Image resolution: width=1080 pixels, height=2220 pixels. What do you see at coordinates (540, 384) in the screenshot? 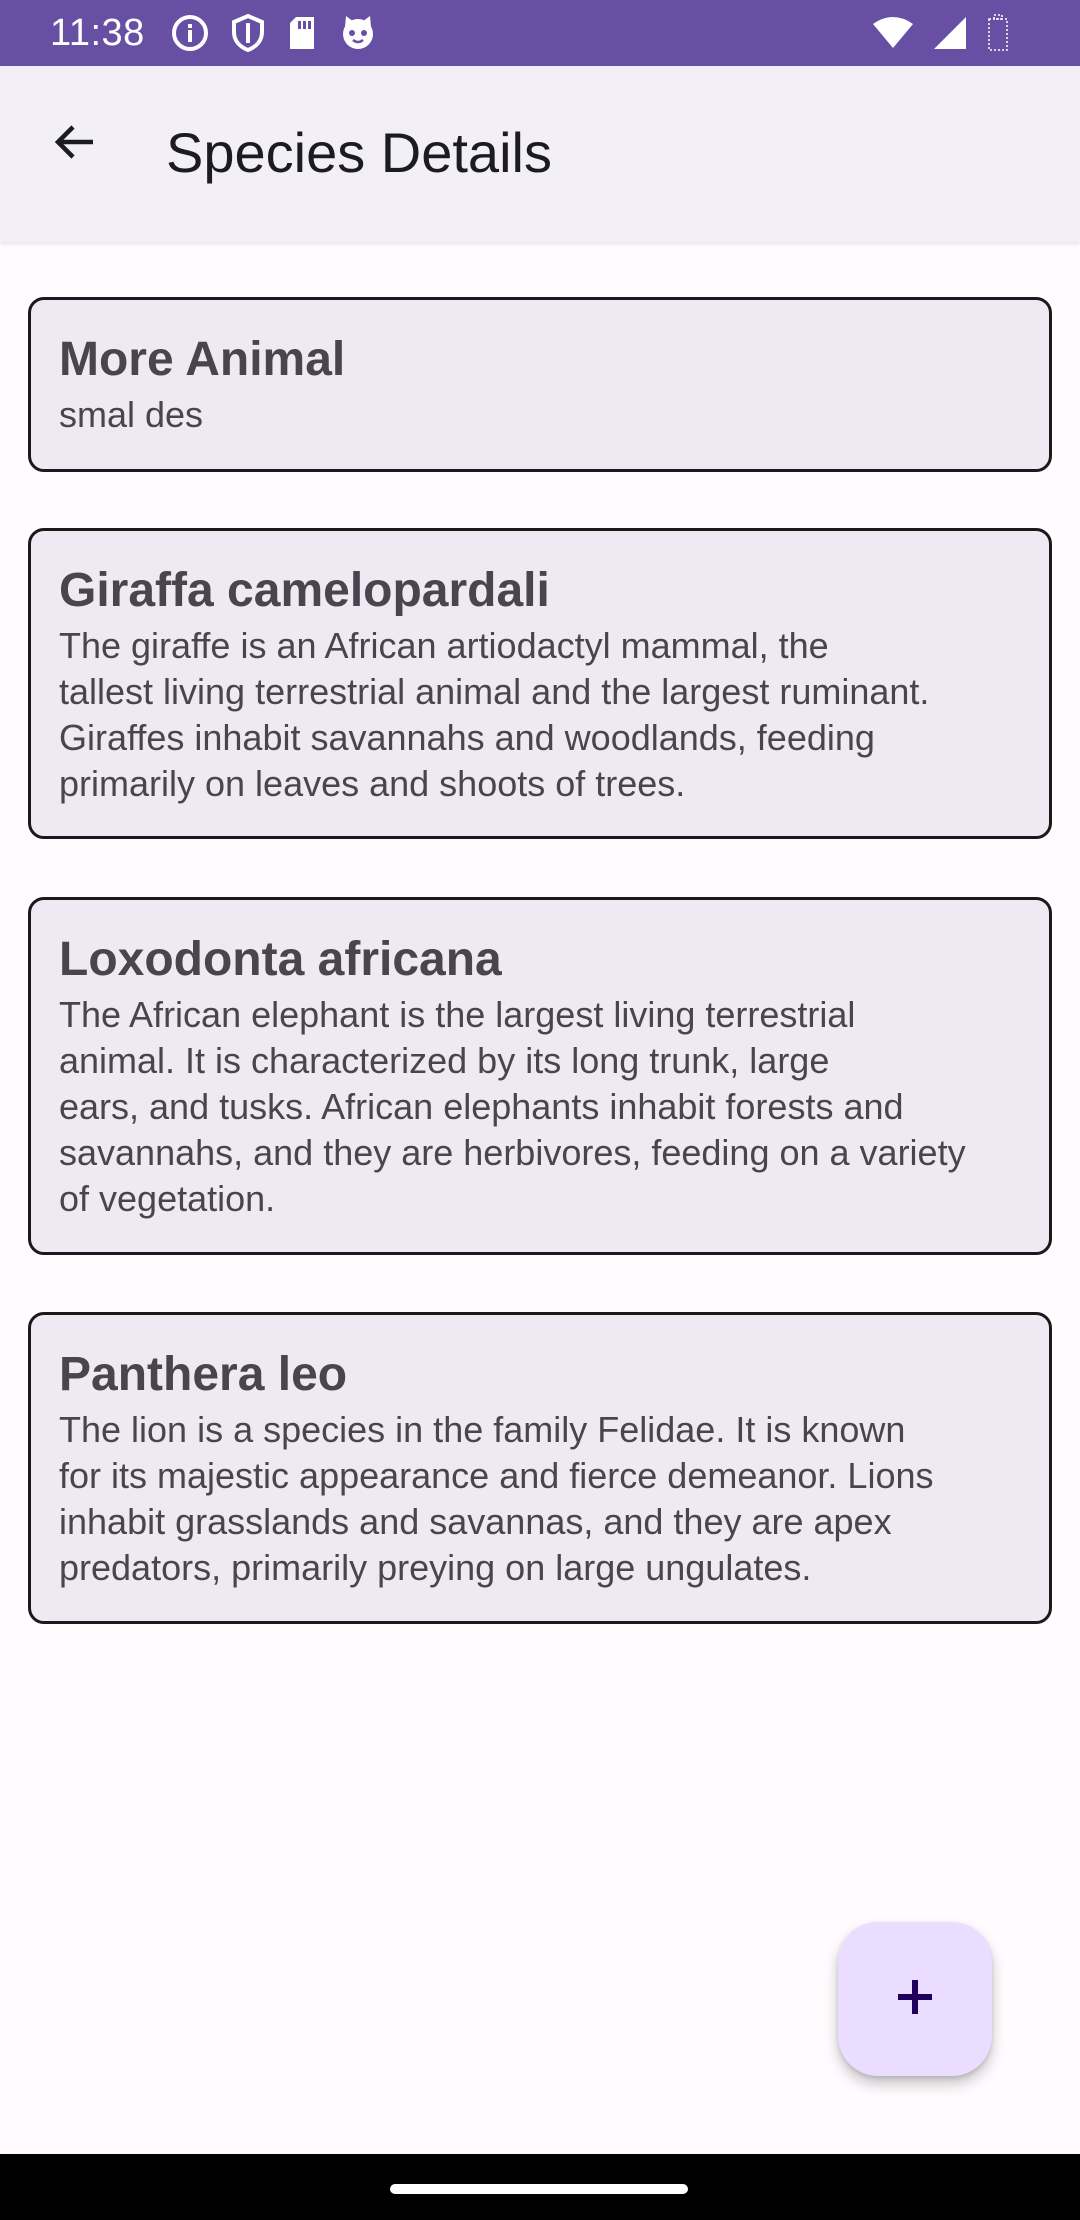
I see `species-card: More Animal smal des` at bounding box center [540, 384].